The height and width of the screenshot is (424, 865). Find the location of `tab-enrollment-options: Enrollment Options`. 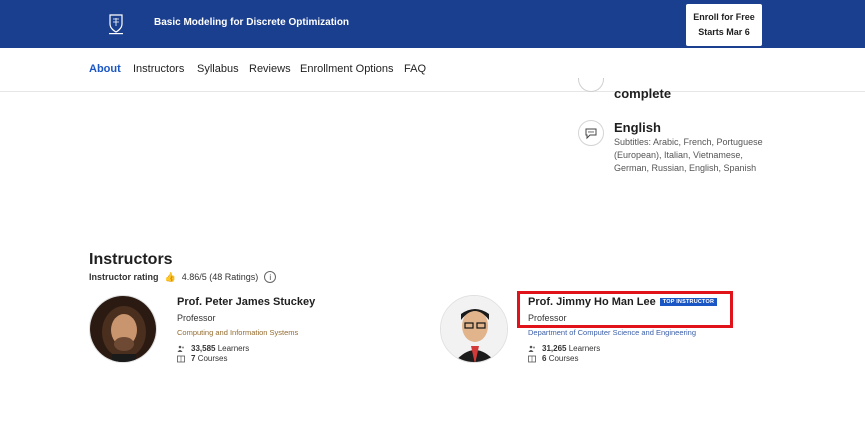

tab-enrollment-options: Enrollment Options is located at coordinates (347, 69).